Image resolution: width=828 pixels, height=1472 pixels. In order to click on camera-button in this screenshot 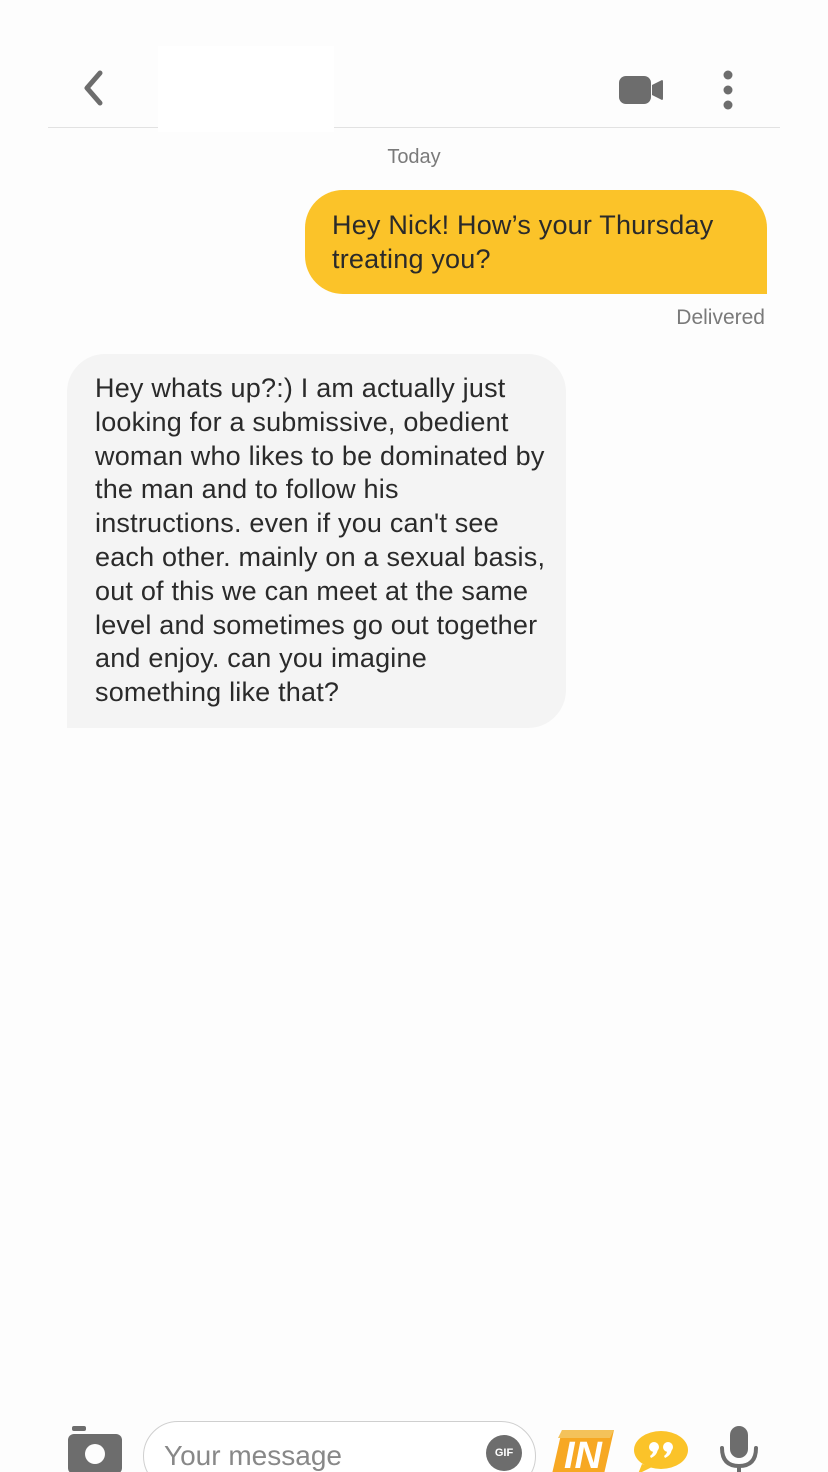, I will do `click(95, 1449)`.